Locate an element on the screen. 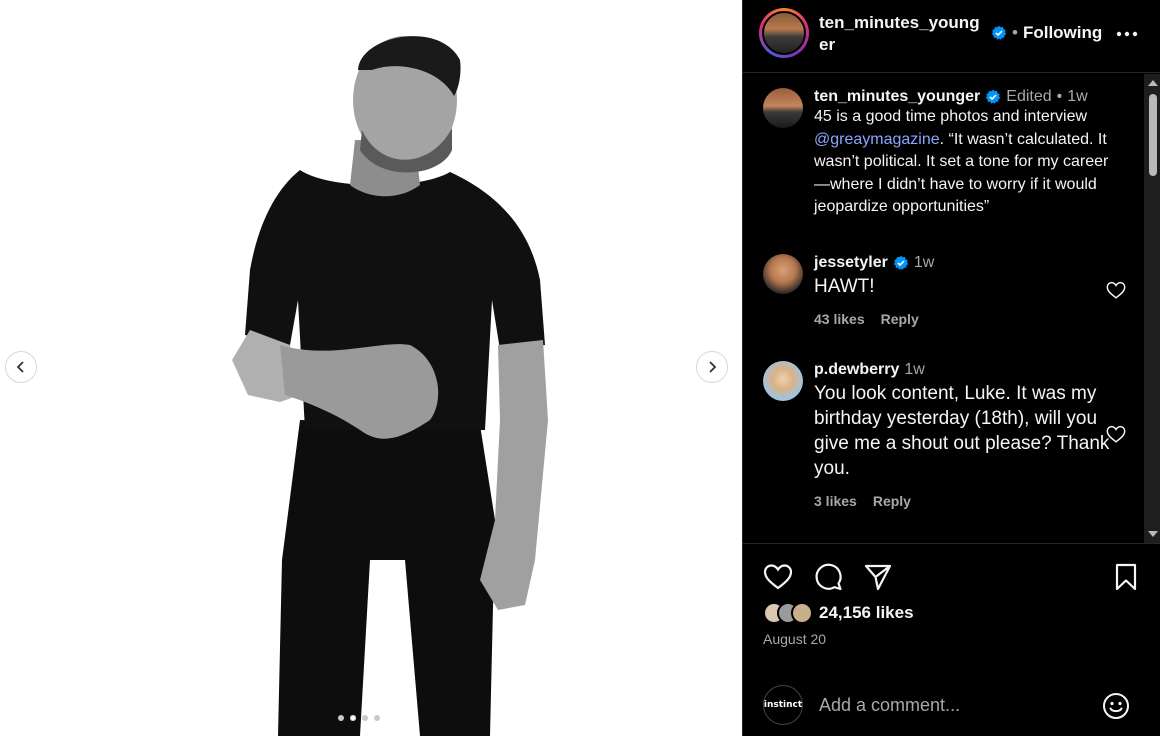  carousel-indicator is located at coordinates (359, 718).